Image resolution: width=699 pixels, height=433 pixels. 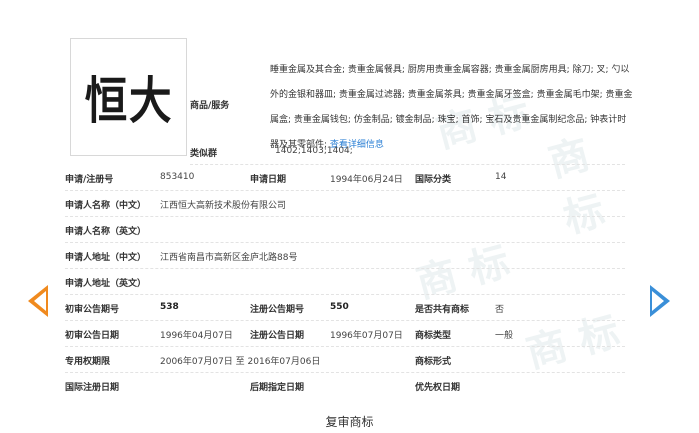 I want to click on address-en-row: 申请人地址（英文）, so click(x=345, y=281).